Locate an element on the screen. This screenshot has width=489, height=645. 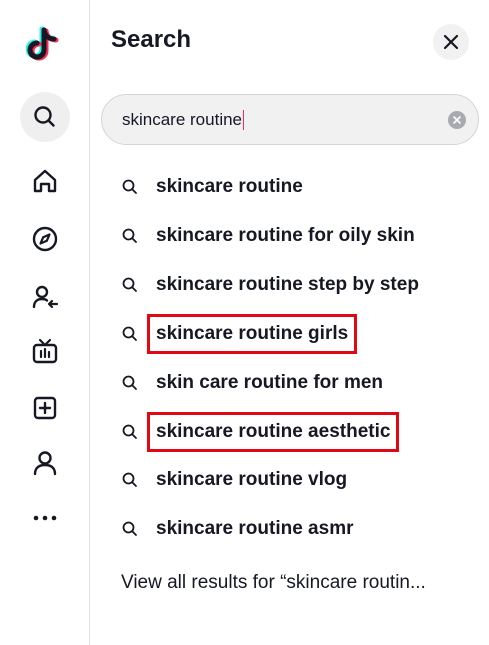
search-input: skincare routine is located at coordinates (182, 120).